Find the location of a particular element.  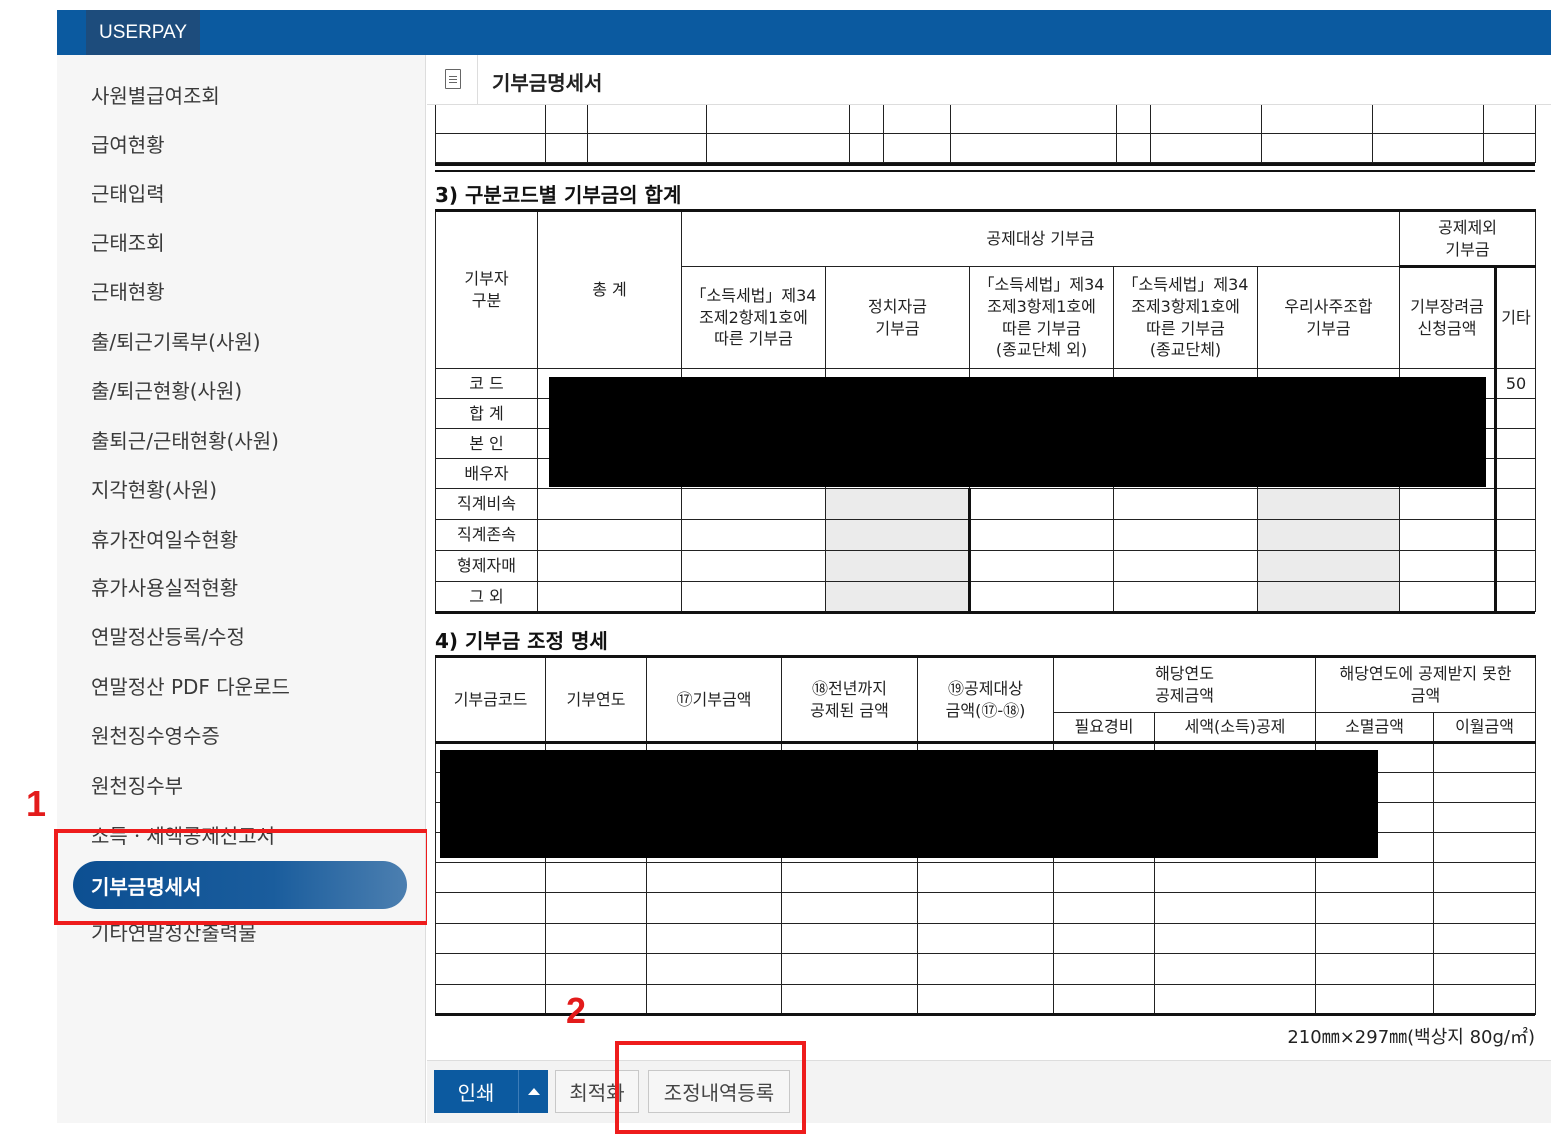

row-label: 그 외 is located at coordinates (486, 596).